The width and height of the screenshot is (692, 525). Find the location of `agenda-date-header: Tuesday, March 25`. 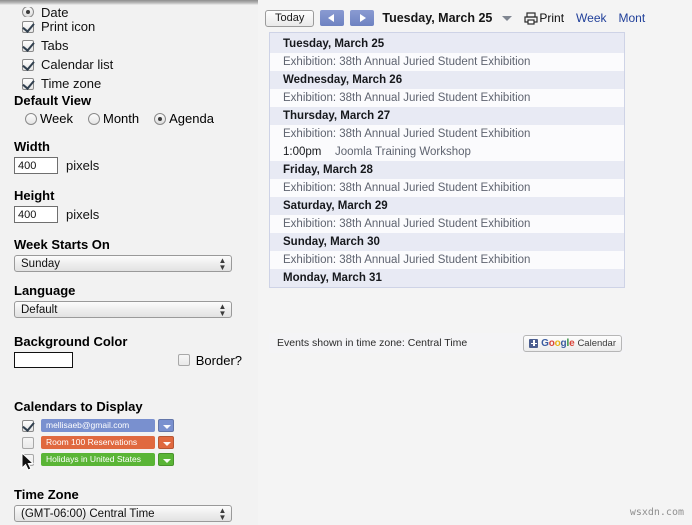

agenda-date-header: Tuesday, March 25 is located at coordinates (447, 44).